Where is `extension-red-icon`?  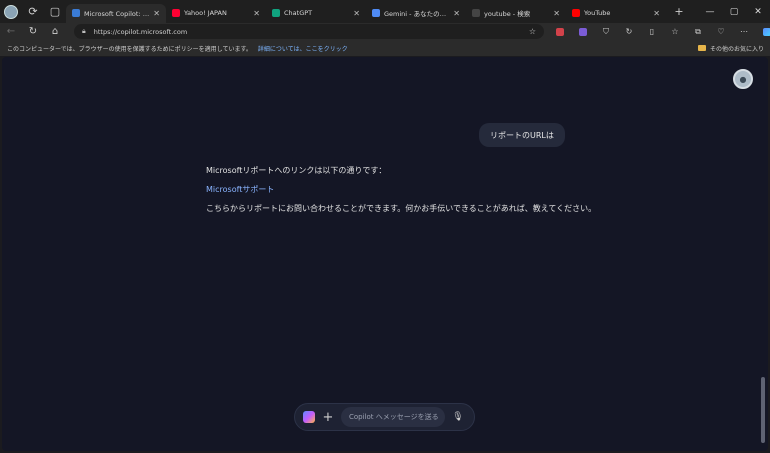
extension-red-icon is located at coordinates (560, 31).